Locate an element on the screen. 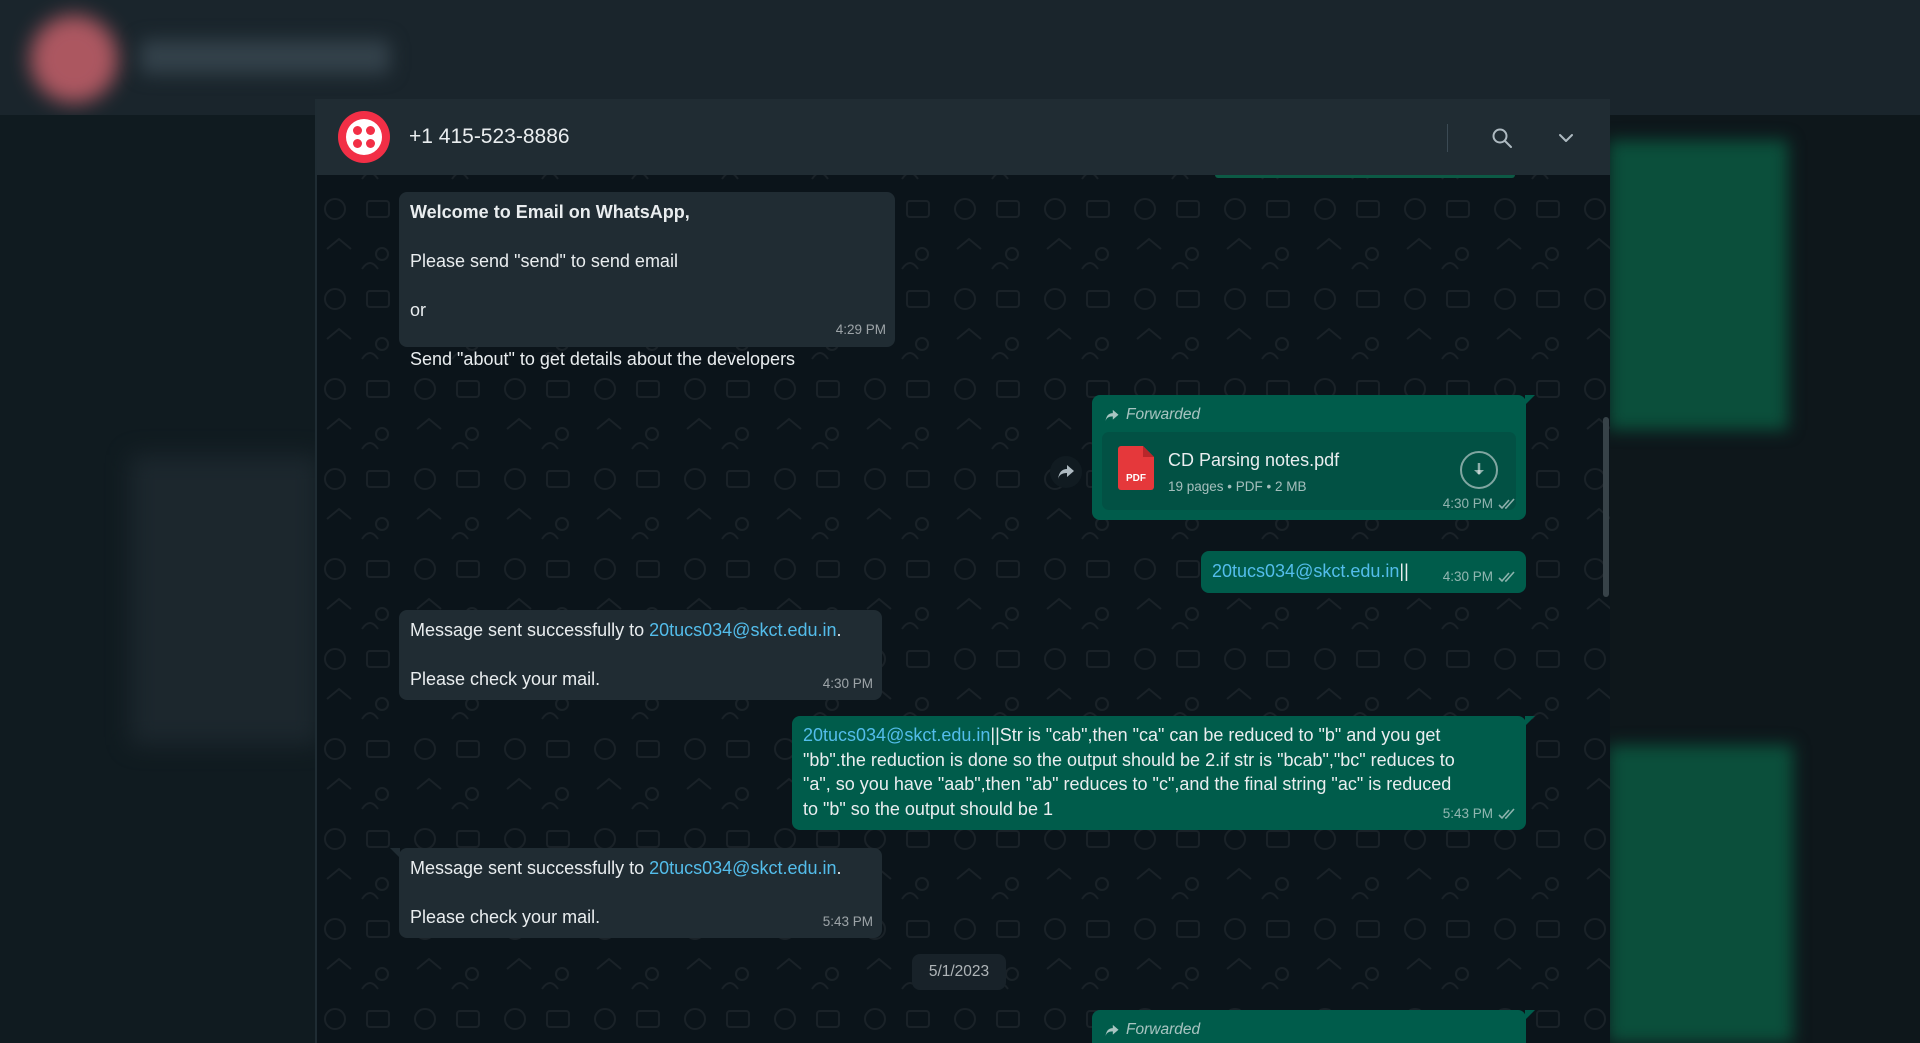 This screenshot has width=1920, height=1043. time-text: 4:29 PM is located at coordinates (860, 329).